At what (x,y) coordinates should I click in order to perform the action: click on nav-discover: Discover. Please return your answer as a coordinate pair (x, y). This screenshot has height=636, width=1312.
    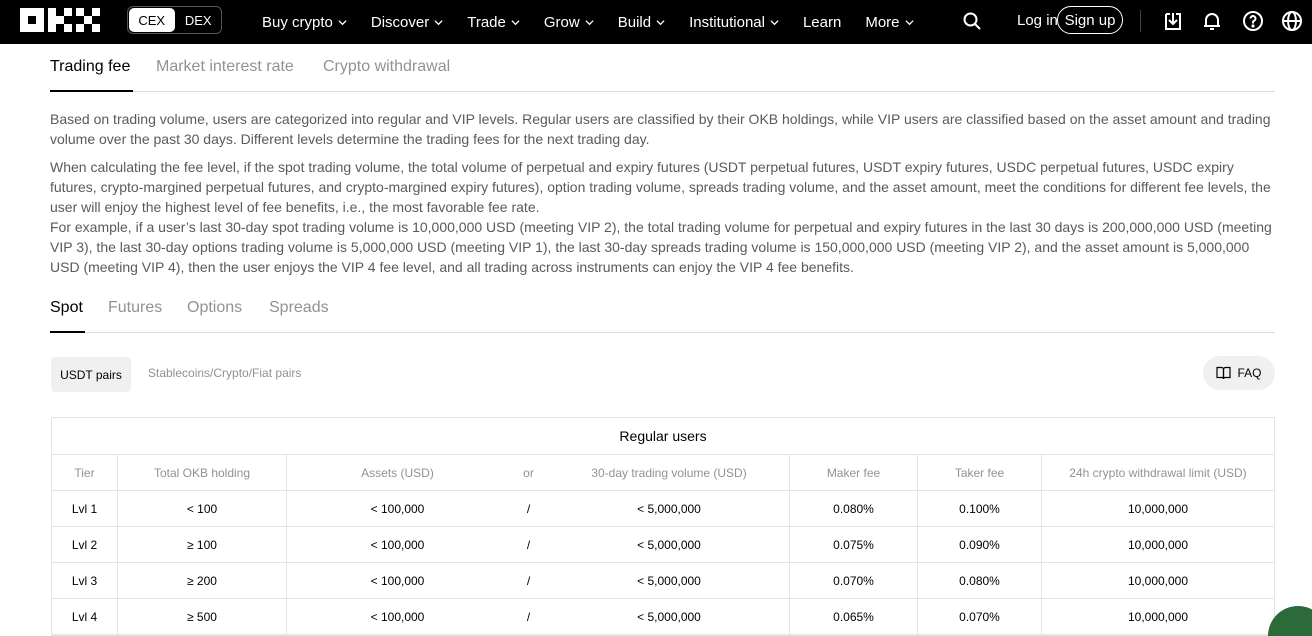
    Looking at the image, I should click on (407, 22).